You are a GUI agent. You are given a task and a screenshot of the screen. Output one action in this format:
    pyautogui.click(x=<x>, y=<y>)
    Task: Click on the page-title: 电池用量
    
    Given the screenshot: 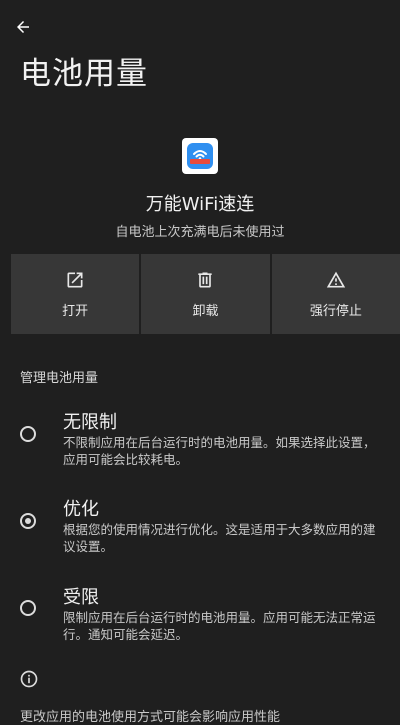 What is the action you would take?
    pyautogui.click(x=84, y=74)
    